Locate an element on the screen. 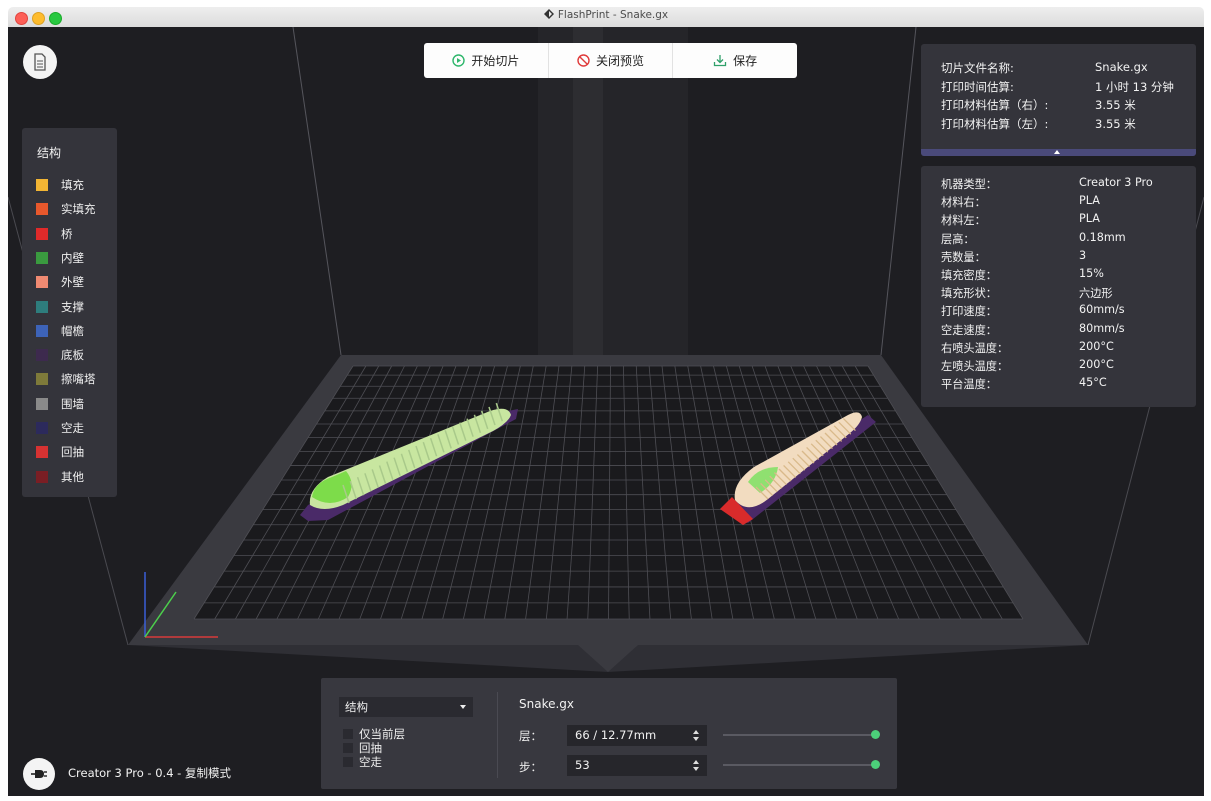 The height and width of the screenshot is (801, 1211). spec-label: 空走速度： is located at coordinates (969, 330).